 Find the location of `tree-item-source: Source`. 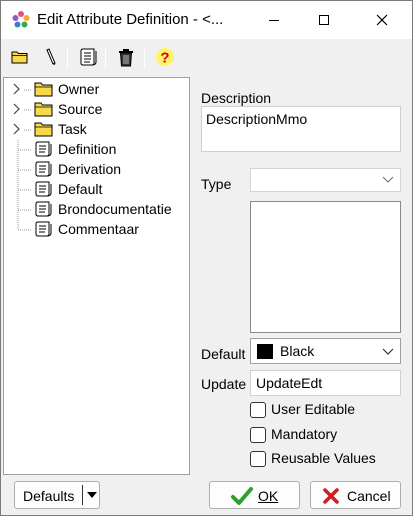

tree-item-source: Source is located at coordinates (96, 109).